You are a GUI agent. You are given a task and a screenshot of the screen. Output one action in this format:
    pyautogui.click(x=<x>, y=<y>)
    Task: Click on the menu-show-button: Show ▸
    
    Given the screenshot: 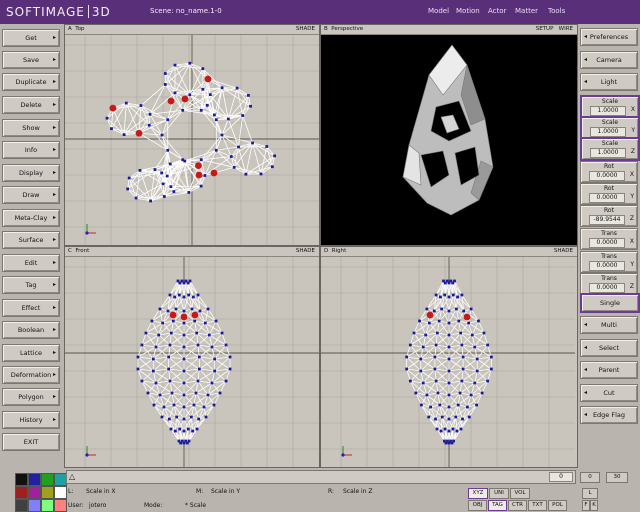 What is the action you would take?
    pyautogui.click(x=31, y=128)
    